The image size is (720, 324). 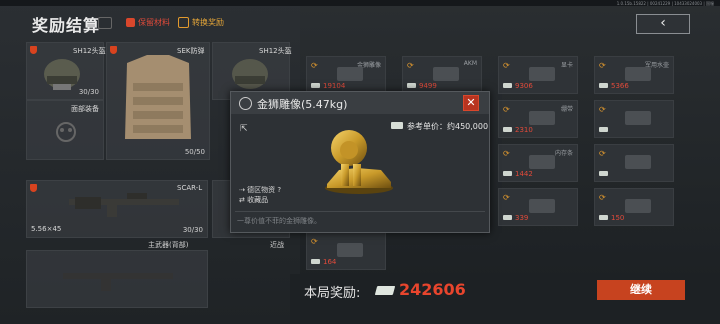 What do you see at coordinates (279, 190) in the screenshot?
I see `help-icon: ?` at bounding box center [279, 190].